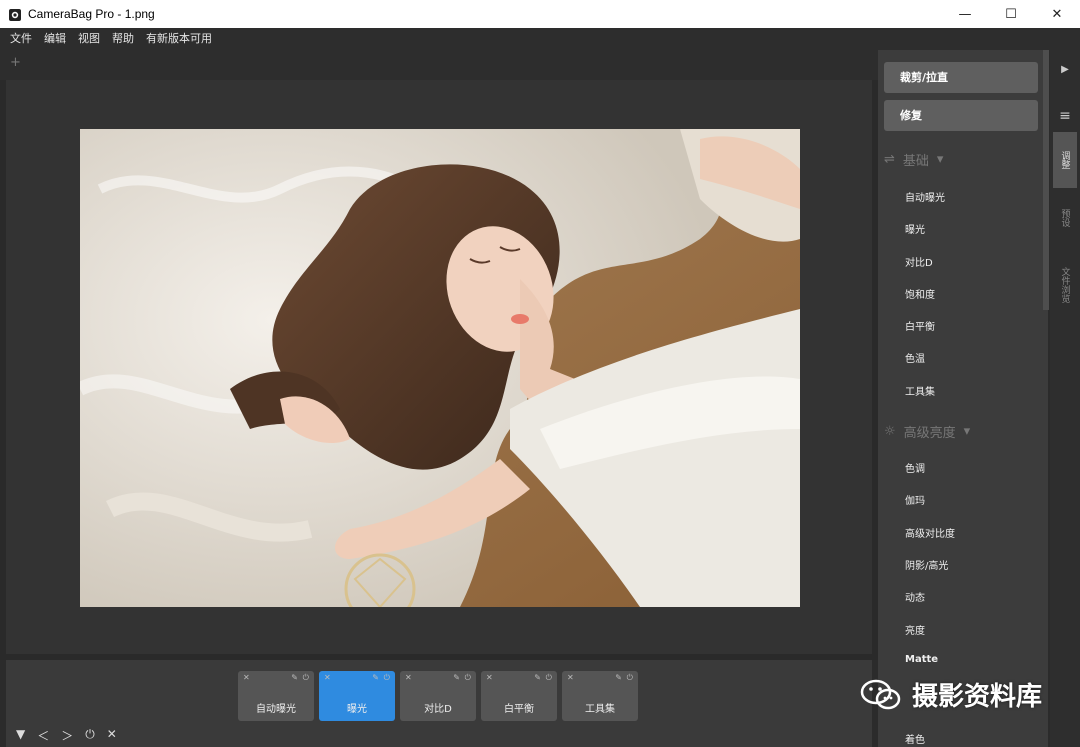 This screenshot has height=747, width=1080. Describe the element at coordinates (357, 709) in the screenshot. I see `effect-card-label: 曝光` at that location.